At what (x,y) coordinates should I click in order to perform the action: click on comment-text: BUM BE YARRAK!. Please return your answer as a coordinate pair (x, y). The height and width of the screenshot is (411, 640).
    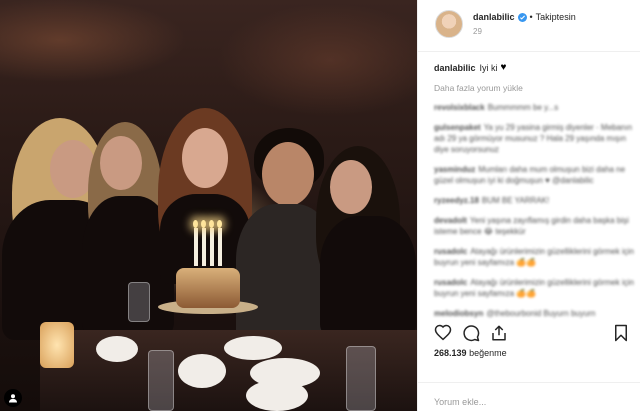
    Looking at the image, I should click on (515, 200).